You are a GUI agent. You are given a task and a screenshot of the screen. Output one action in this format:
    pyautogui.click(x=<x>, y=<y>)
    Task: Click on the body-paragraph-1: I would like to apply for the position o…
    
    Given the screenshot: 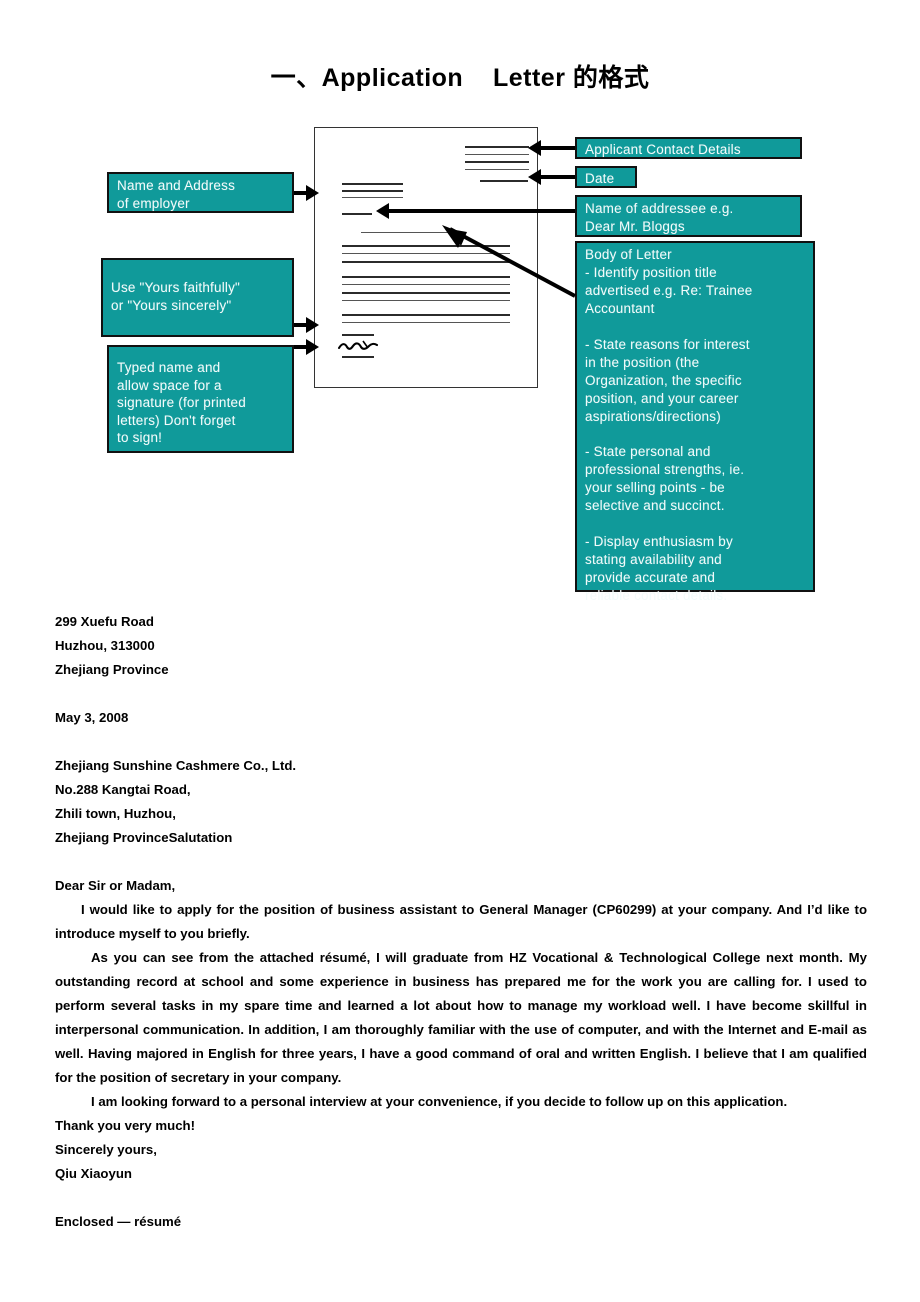 What is the action you would take?
    pyautogui.click(x=461, y=921)
    